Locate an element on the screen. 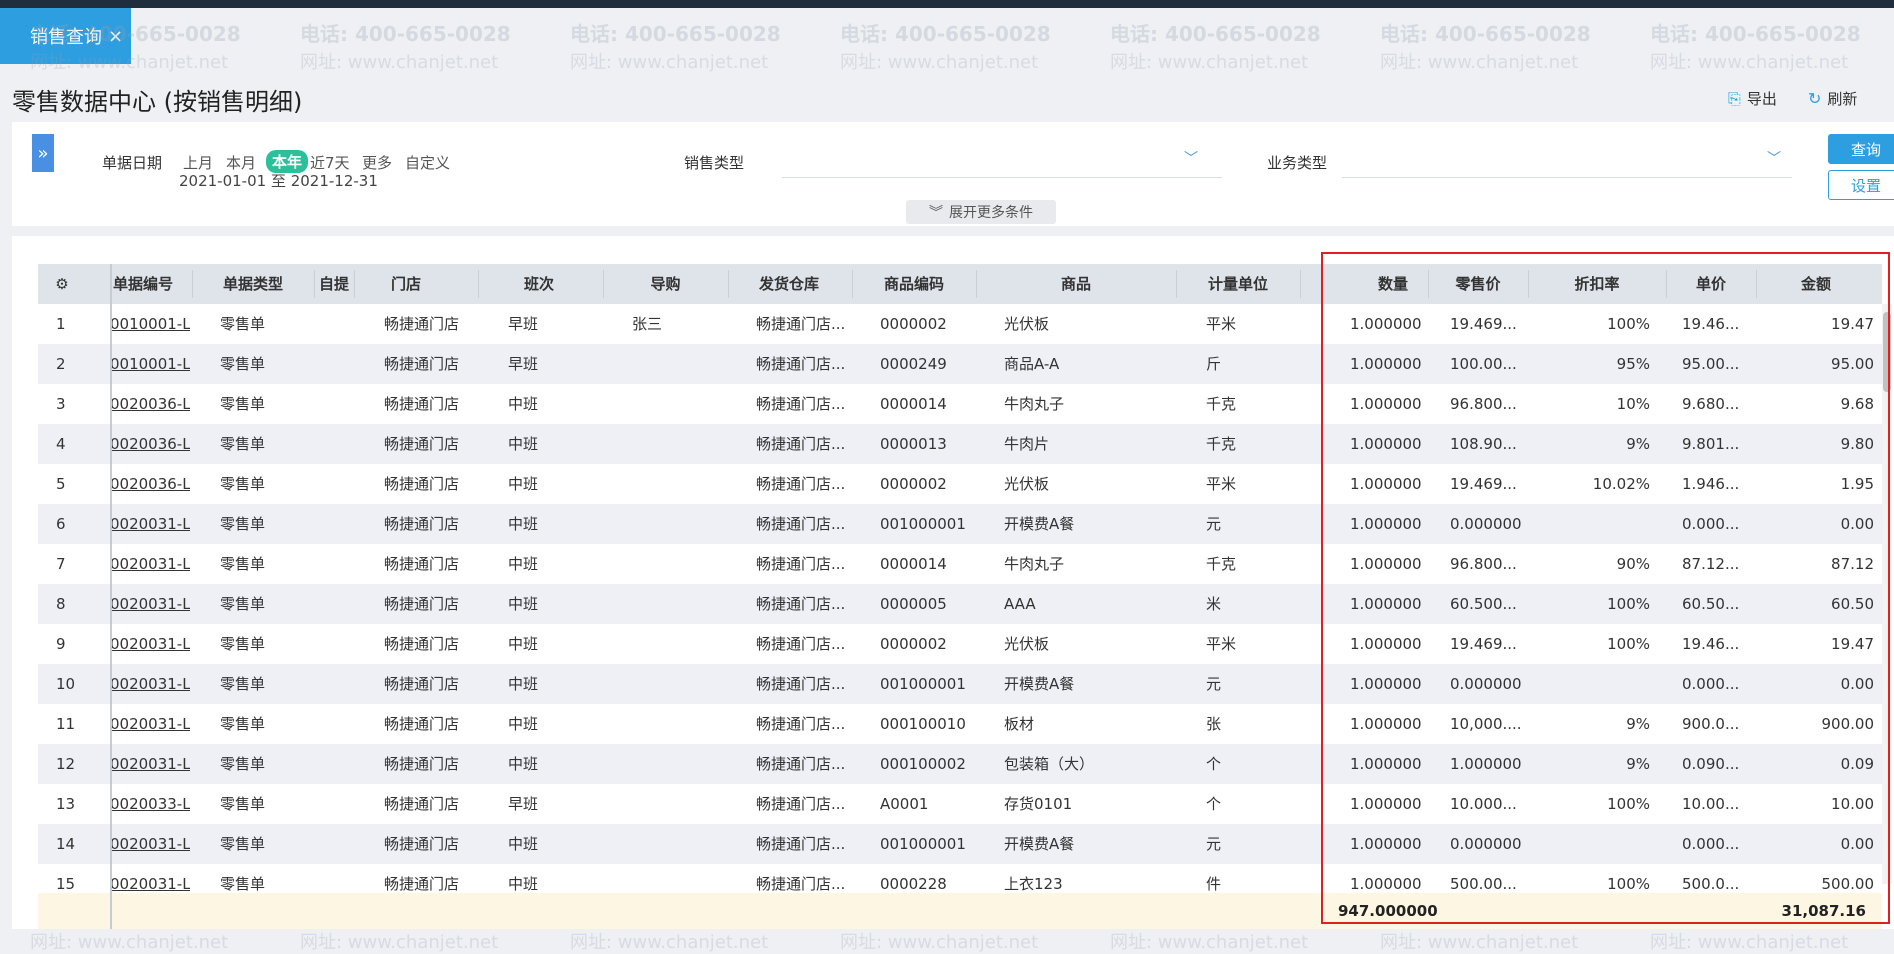  tab-sales-query: 销售查询 × is located at coordinates (65, 36).